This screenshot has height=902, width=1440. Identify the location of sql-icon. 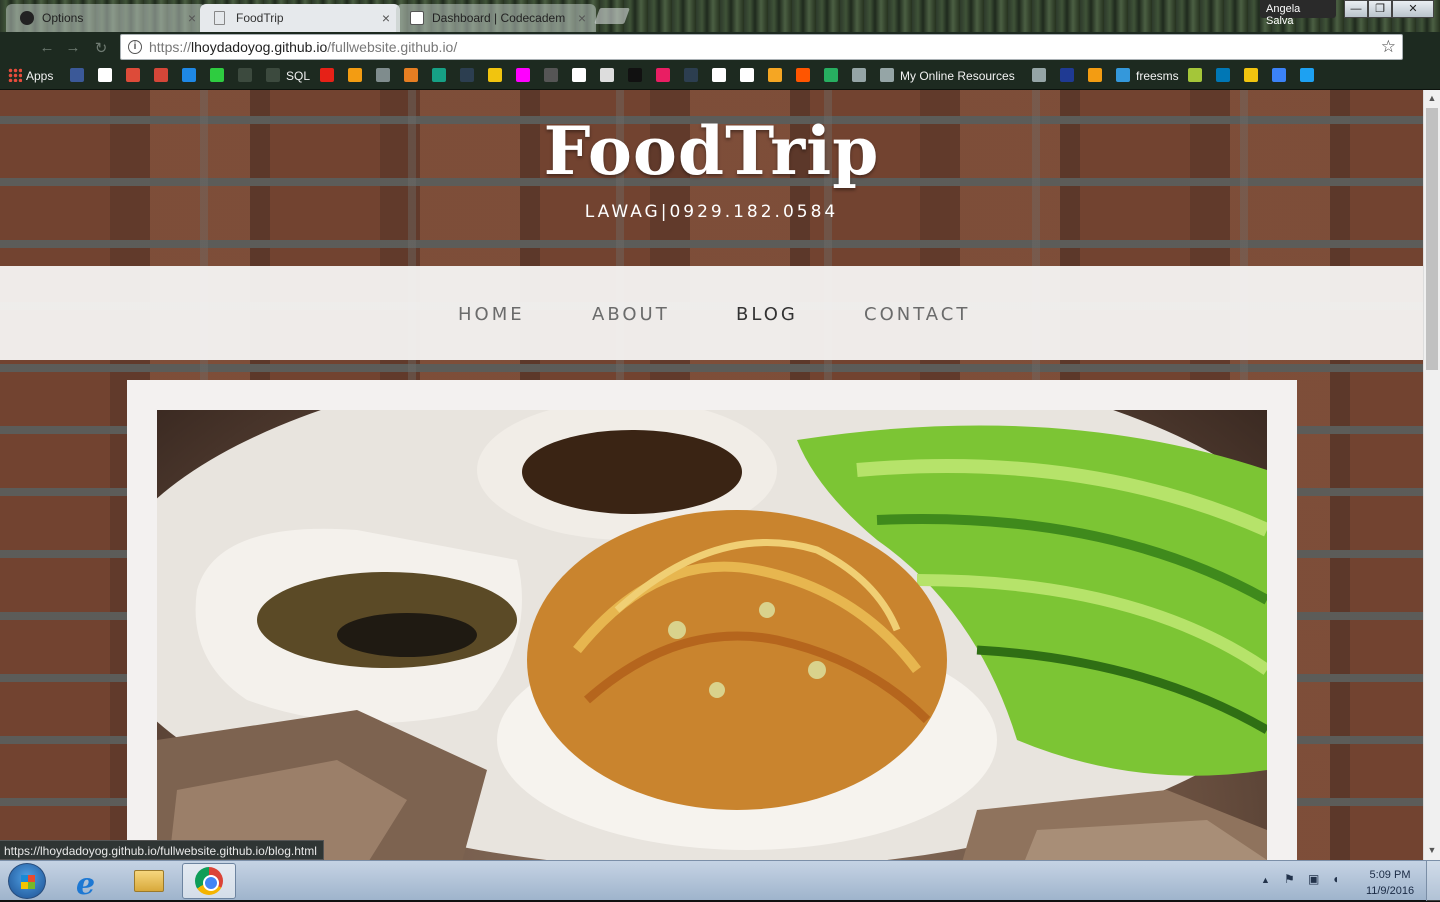
(273, 75).